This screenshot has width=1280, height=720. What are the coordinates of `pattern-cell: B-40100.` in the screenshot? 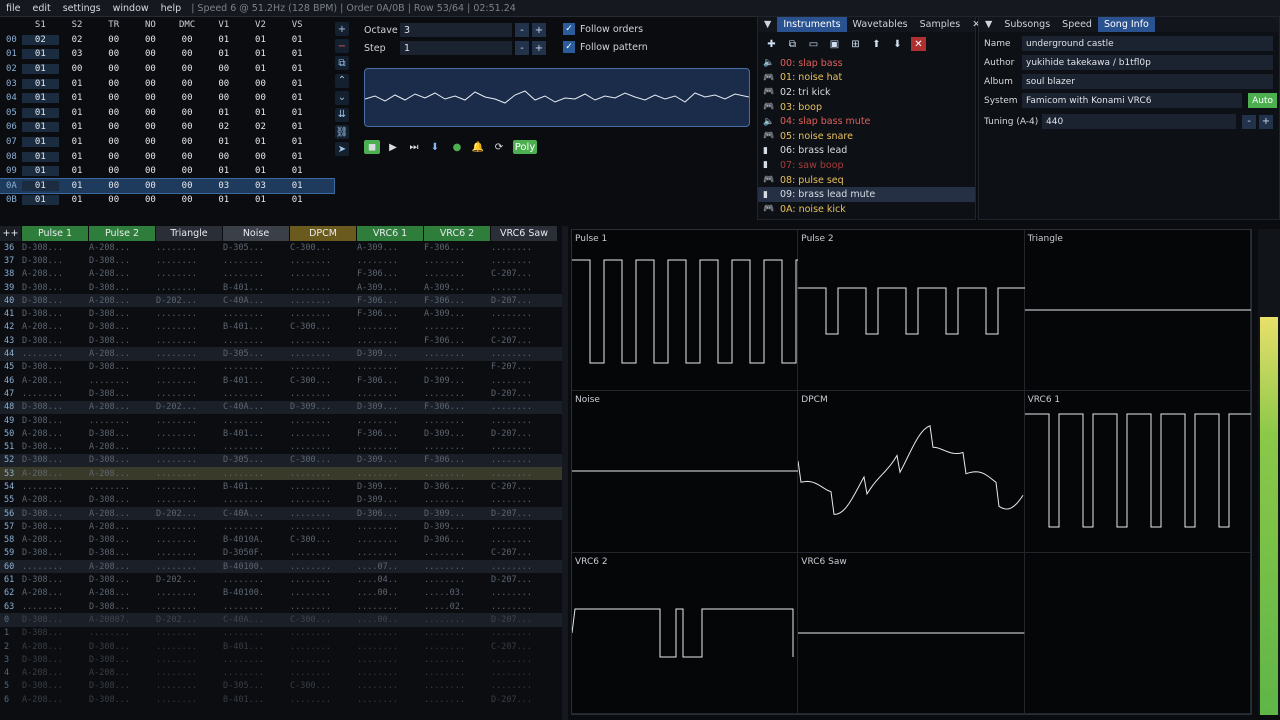 It's located at (256, 593).